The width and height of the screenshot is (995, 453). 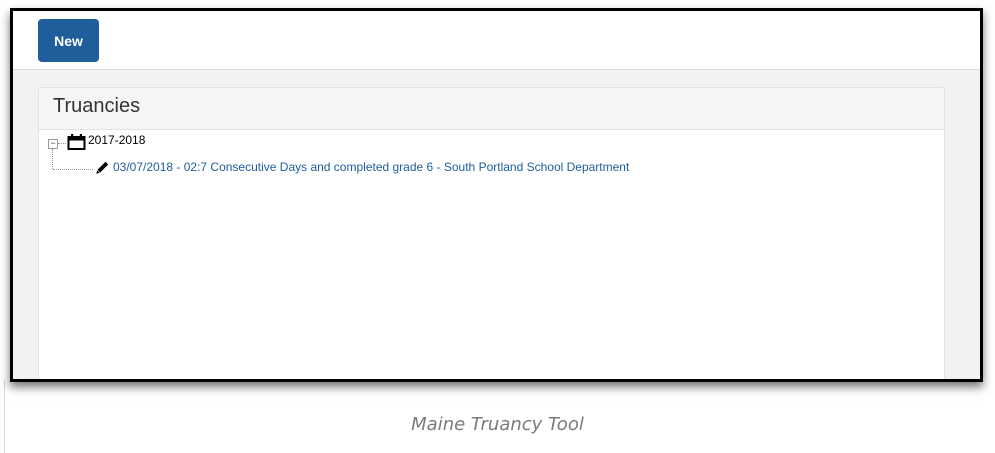 What do you see at coordinates (53, 144) in the screenshot?
I see `collapse-toggle-icon: −` at bounding box center [53, 144].